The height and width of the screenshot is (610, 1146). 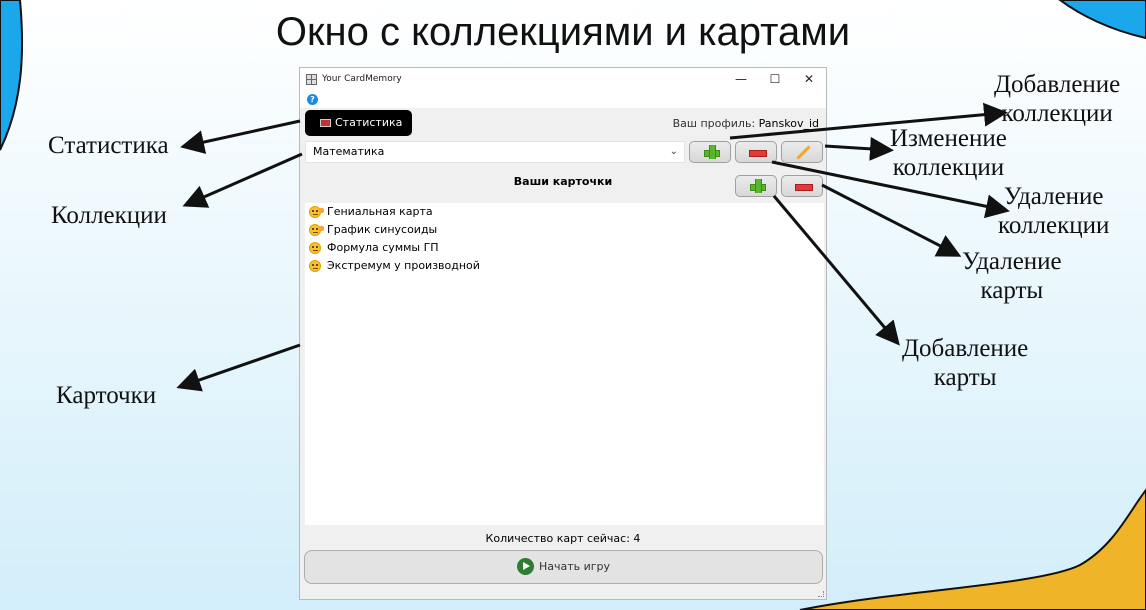 What do you see at coordinates (240, 136) in the screenshot?
I see `arrow-statistics` at bounding box center [240, 136].